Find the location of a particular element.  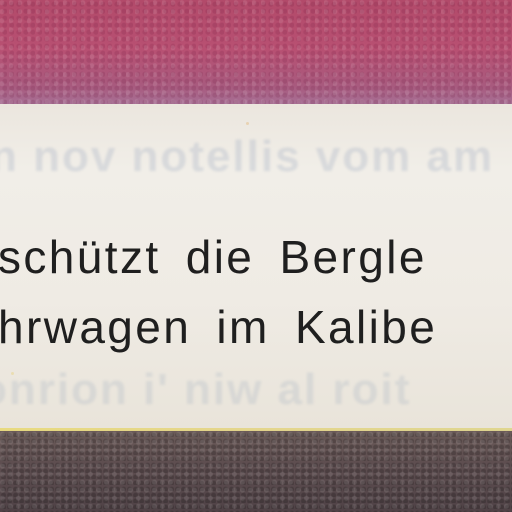

bleed-through-ghost-text: n nov notellis vom am is located at coordinates (247, 156).